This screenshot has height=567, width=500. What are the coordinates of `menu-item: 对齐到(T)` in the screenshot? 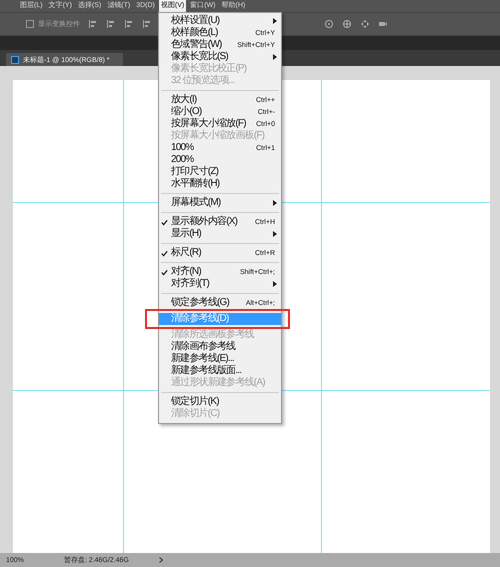 It's located at (220, 284).